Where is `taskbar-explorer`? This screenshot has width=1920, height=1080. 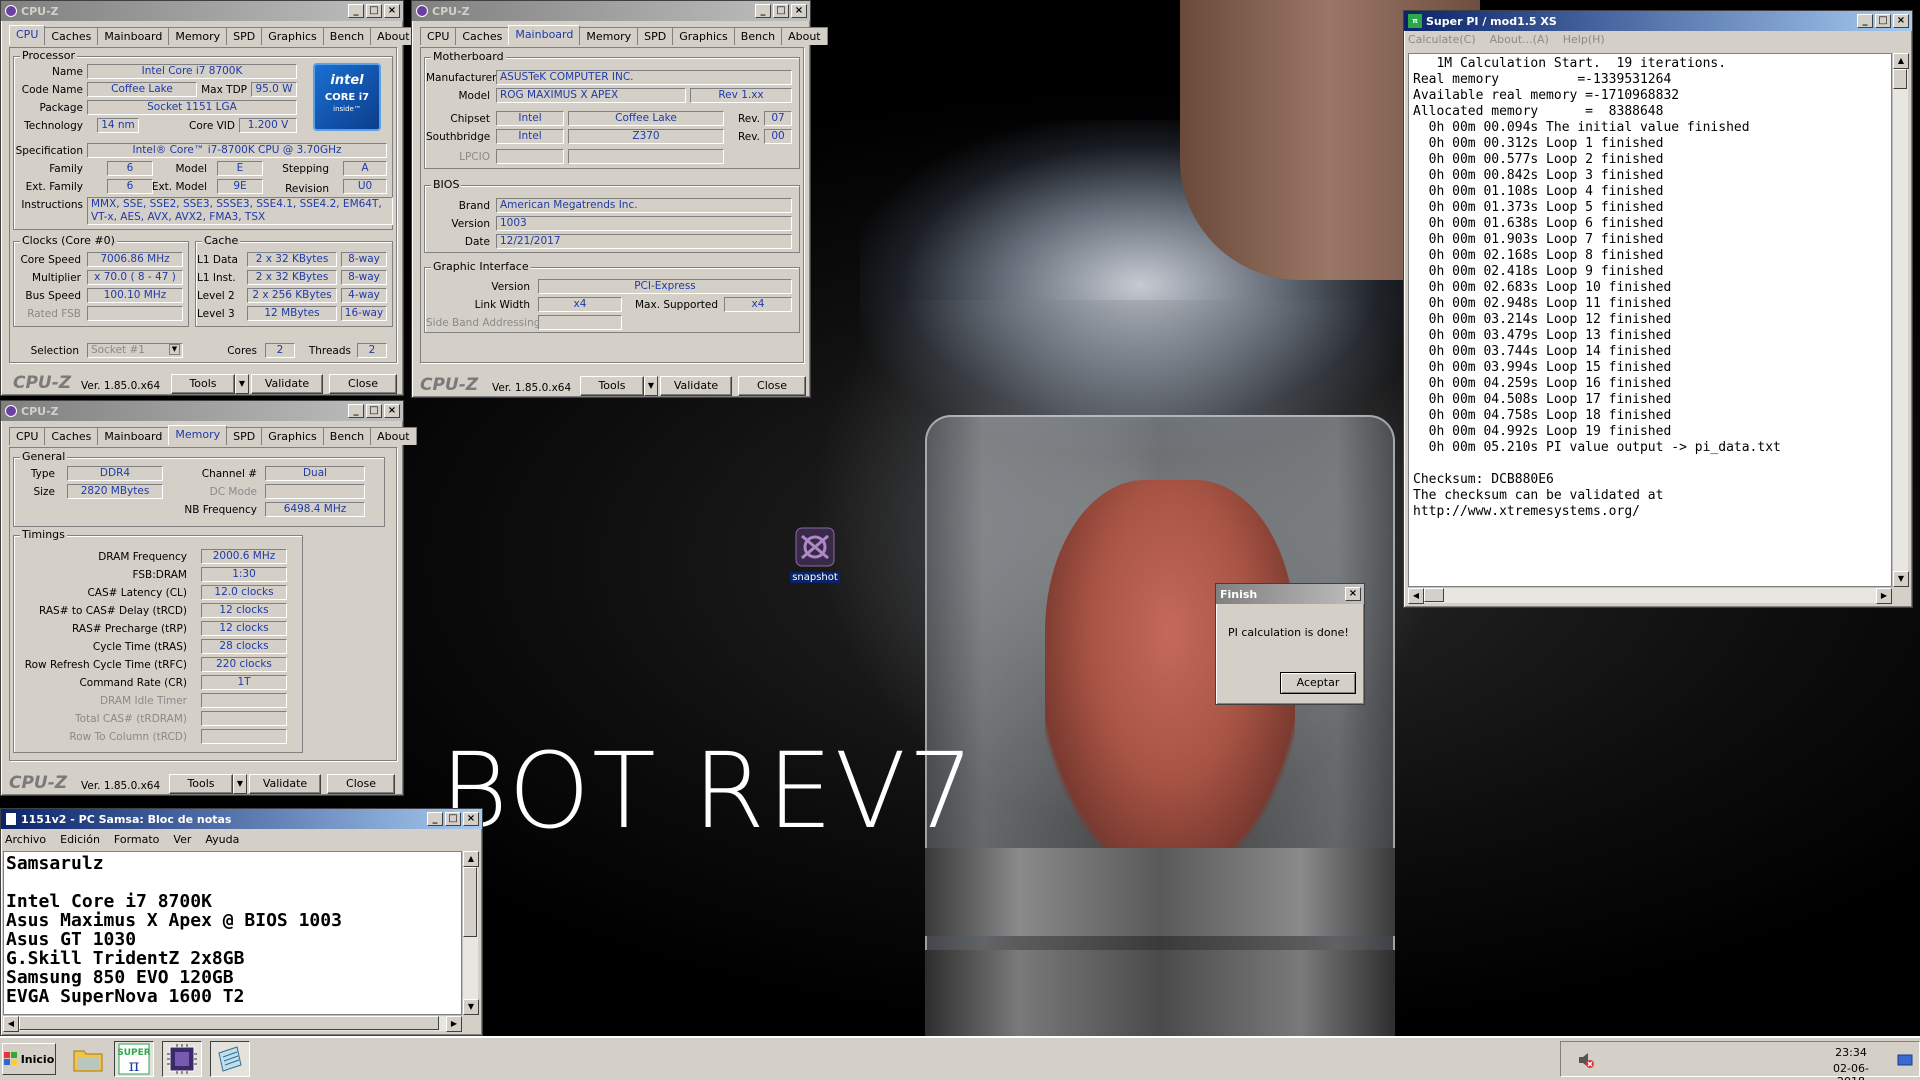
taskbar-explorer is located at coordinates (88, 1059).